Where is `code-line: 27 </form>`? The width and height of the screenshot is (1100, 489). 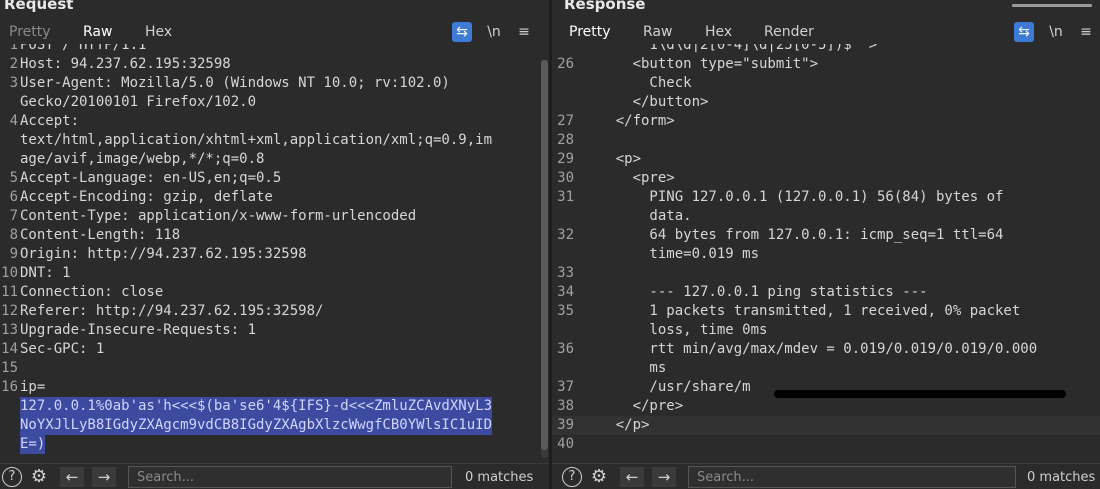 code-line: 27 </form> is located at coordinates (826, 121).